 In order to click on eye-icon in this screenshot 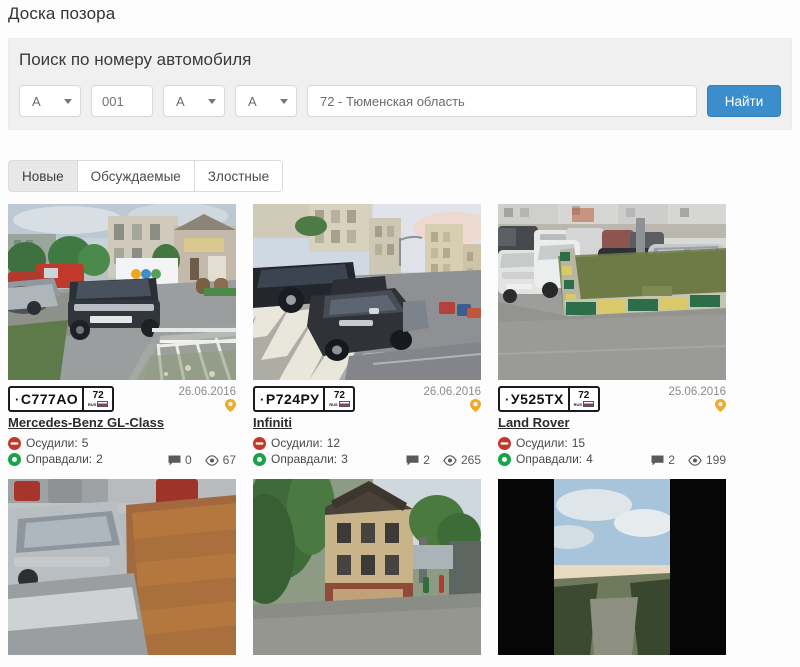, I will do `click(211, 460)`.